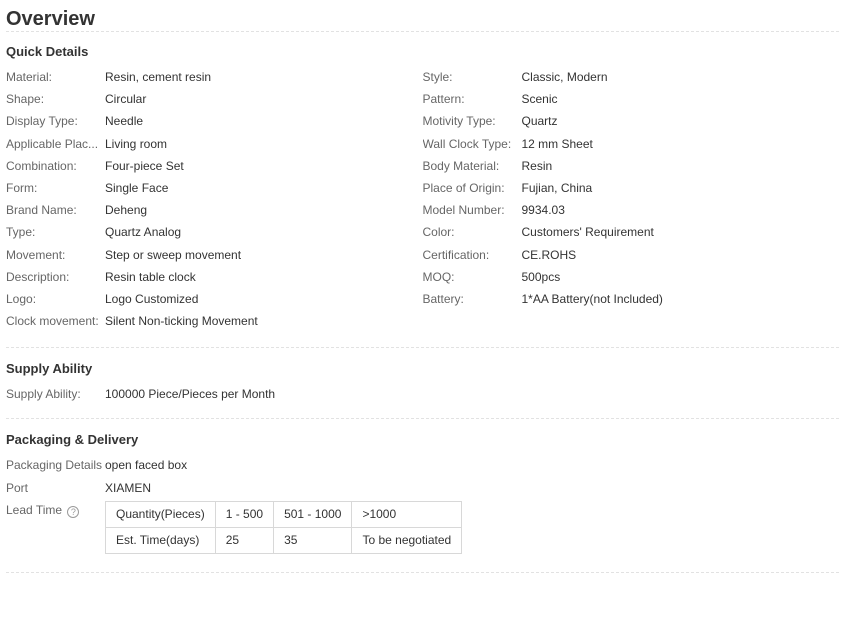 The image size is (851, 624). Describe the element at coordinates (54, 465) in the screenshot. I see `packaging-details-label: Packaging Details` at that location.